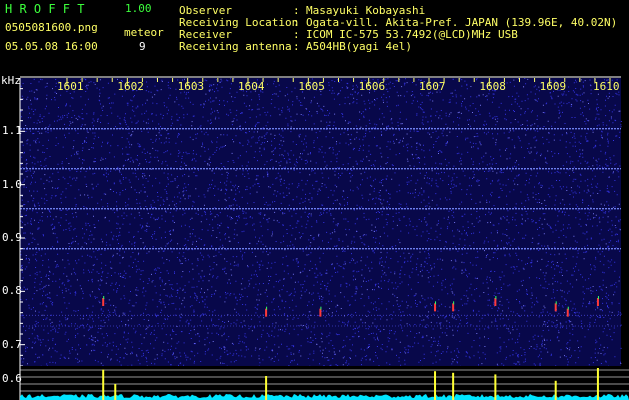 Image resolution: width=629 pixels, height=400 pixels. What do you see at coordinates (606, 86) in the screenshot?
I see `time-tick-label: 1610` at bounding box center [606, 86].